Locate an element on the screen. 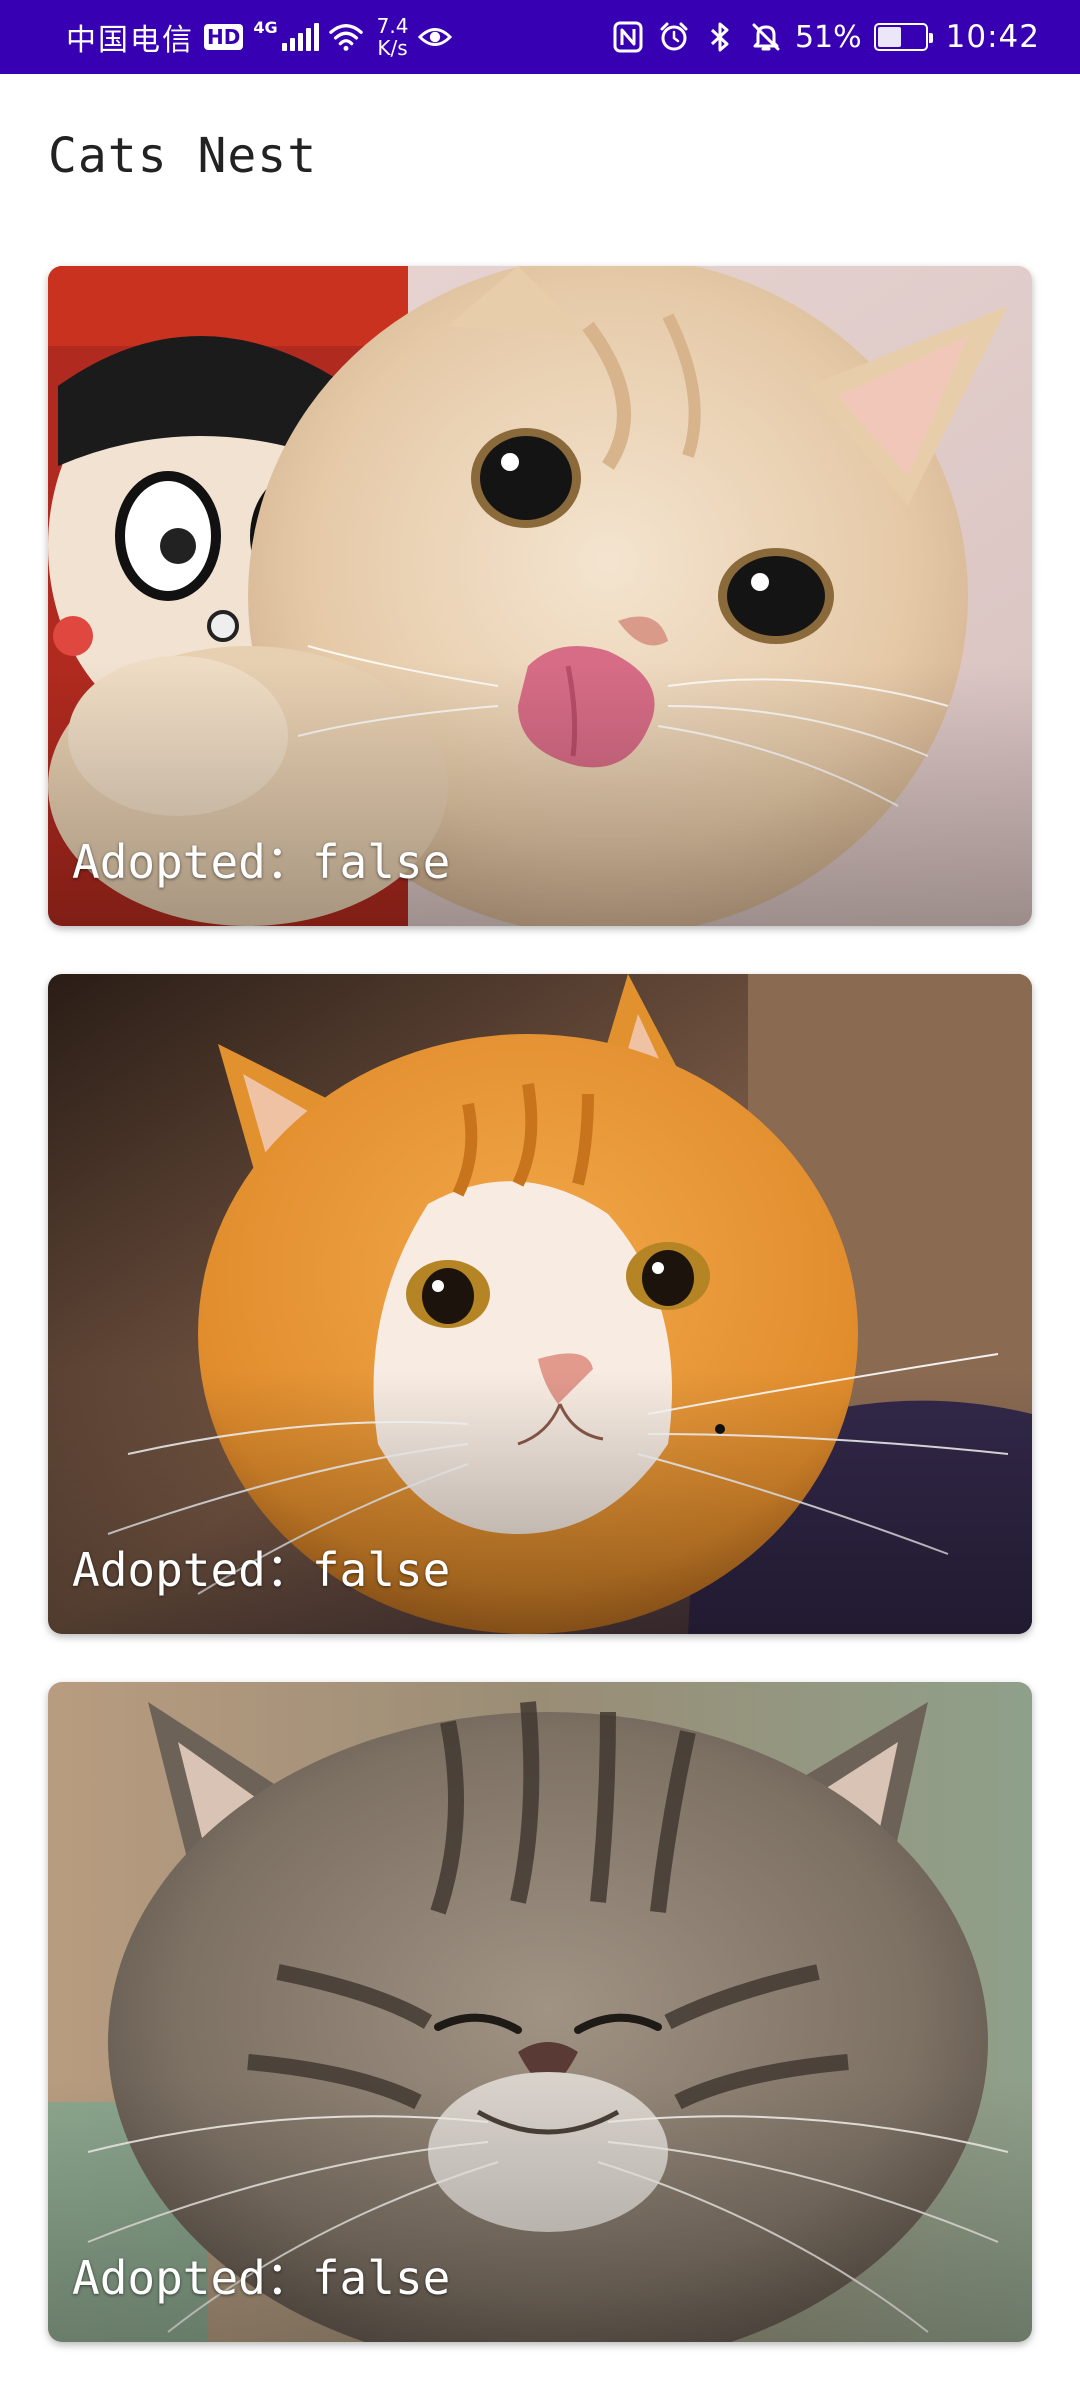 The image size is (1080, 2390). network-type: 4G is located at coordinates (265, 27).